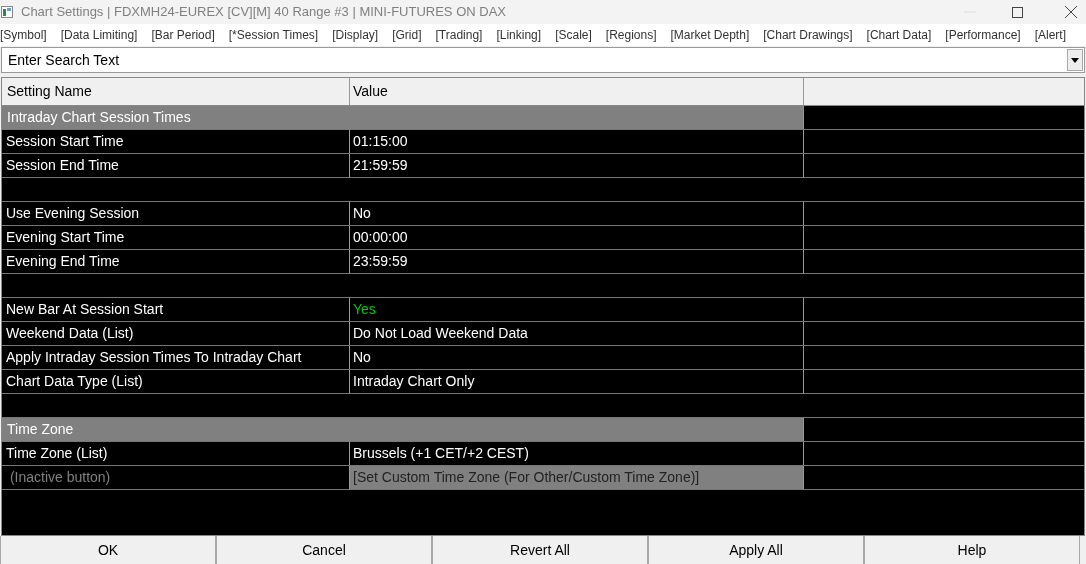  I want to click on settings-tab: [Market Depth], so click(710, 35).